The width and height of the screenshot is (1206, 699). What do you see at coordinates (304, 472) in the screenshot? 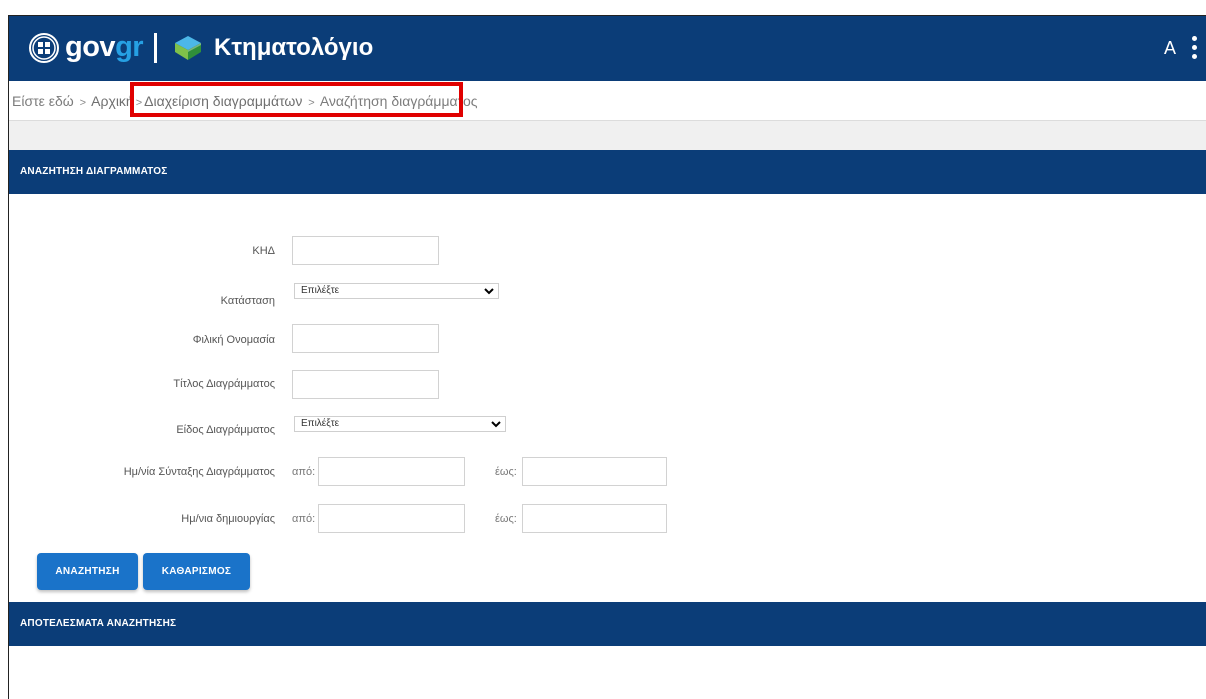
I see `compile-date-from-label: από:` at bounding box center [304, 472].